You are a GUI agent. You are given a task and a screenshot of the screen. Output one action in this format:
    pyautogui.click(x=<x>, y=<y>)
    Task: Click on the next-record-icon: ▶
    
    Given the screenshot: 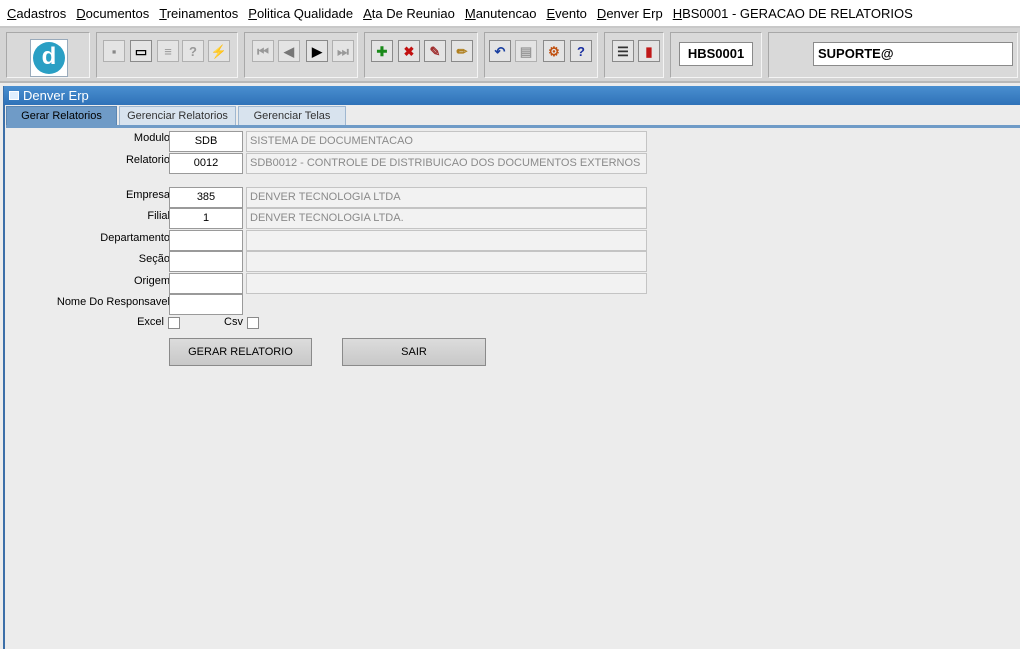 What is the action you would take?
    pyautogui.click(x=317, y=51)
    